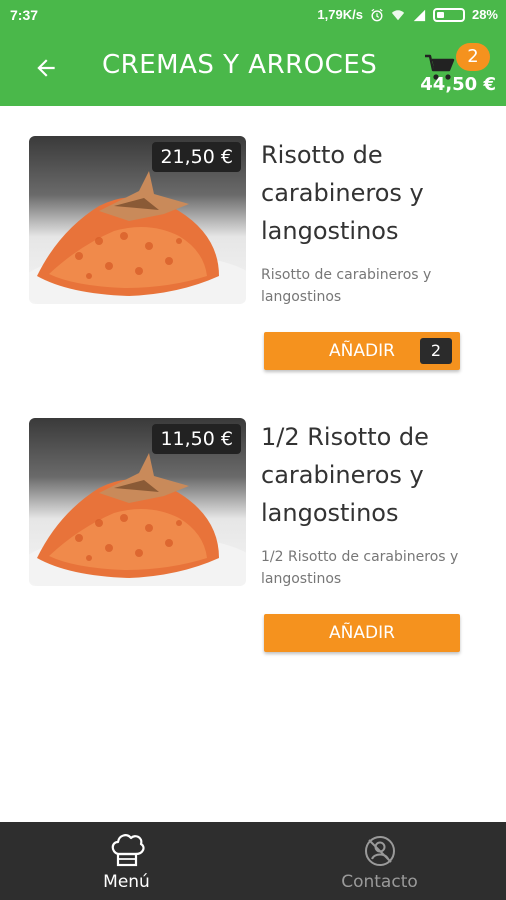 This screenshot has width=506, height=900. What do you see at coordinates (346, 286) in the screenshot?
I see `product-description: Risotto de carabineros y langostinos` at bounding box center [346, 286].